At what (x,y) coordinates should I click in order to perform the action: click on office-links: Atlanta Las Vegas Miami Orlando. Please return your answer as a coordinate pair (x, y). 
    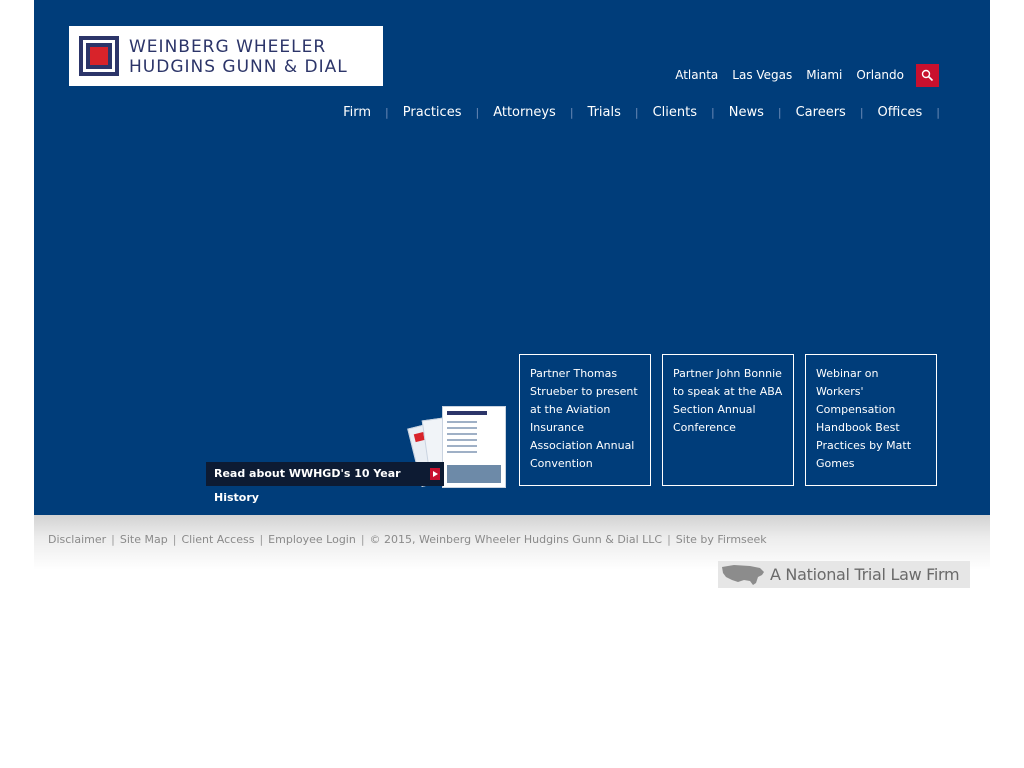
    Looking at the image, I should click on (789, 75).